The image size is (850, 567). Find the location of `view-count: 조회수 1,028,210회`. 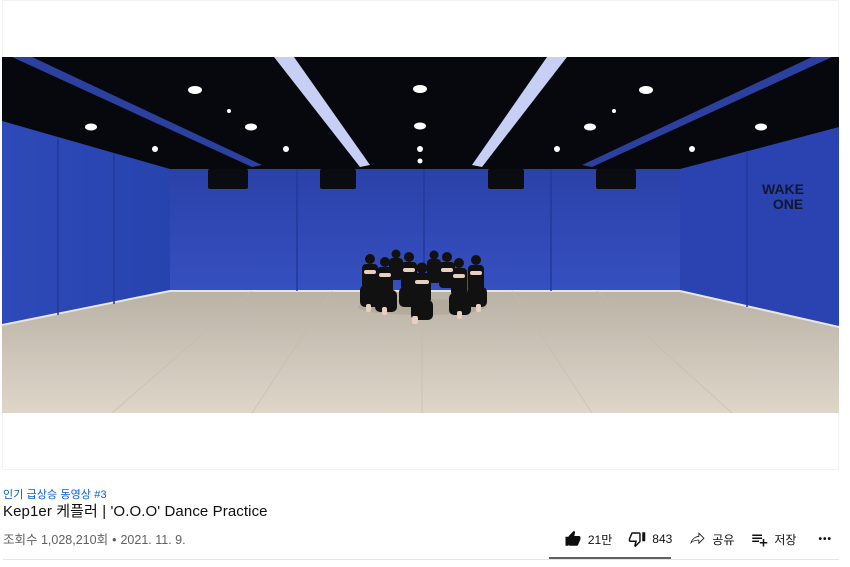

view-count: 조회수 1,028,210회 is located at coordinates (56, 540).